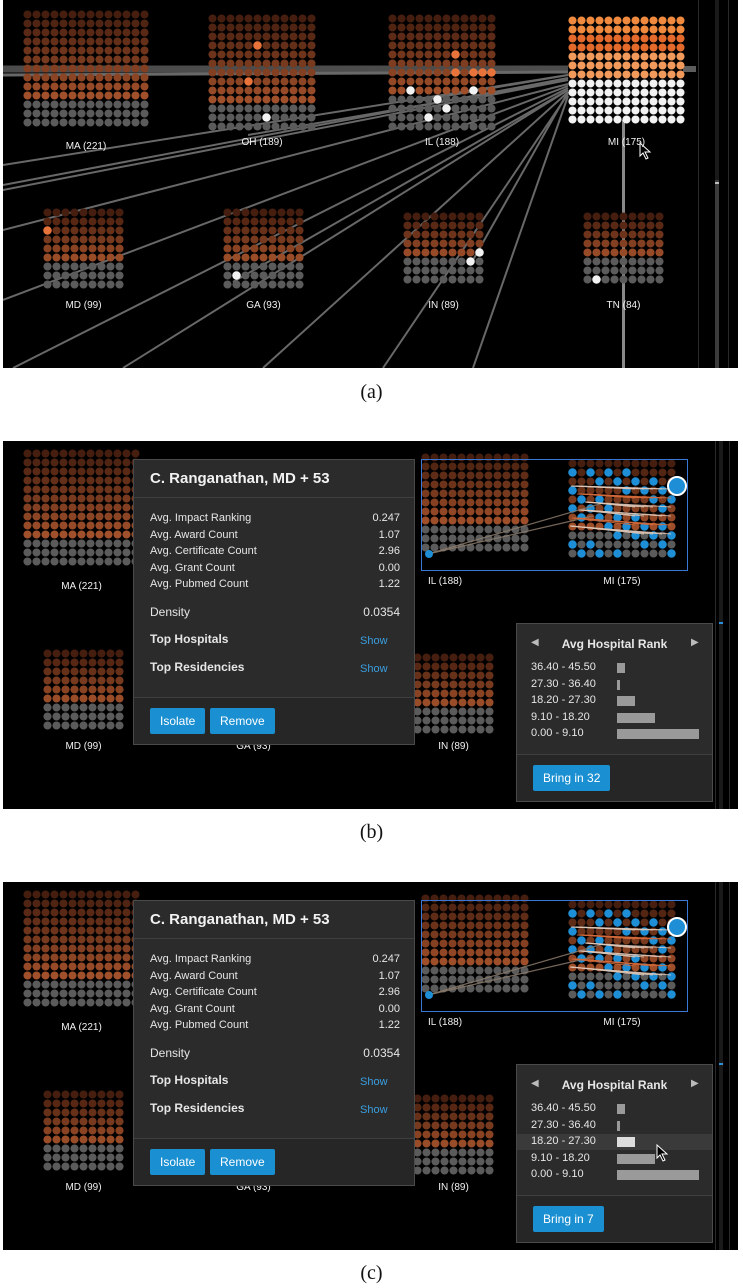 This screenshot has width=743, height=1288. I want to click on cluster-tn, so click(623, 248).